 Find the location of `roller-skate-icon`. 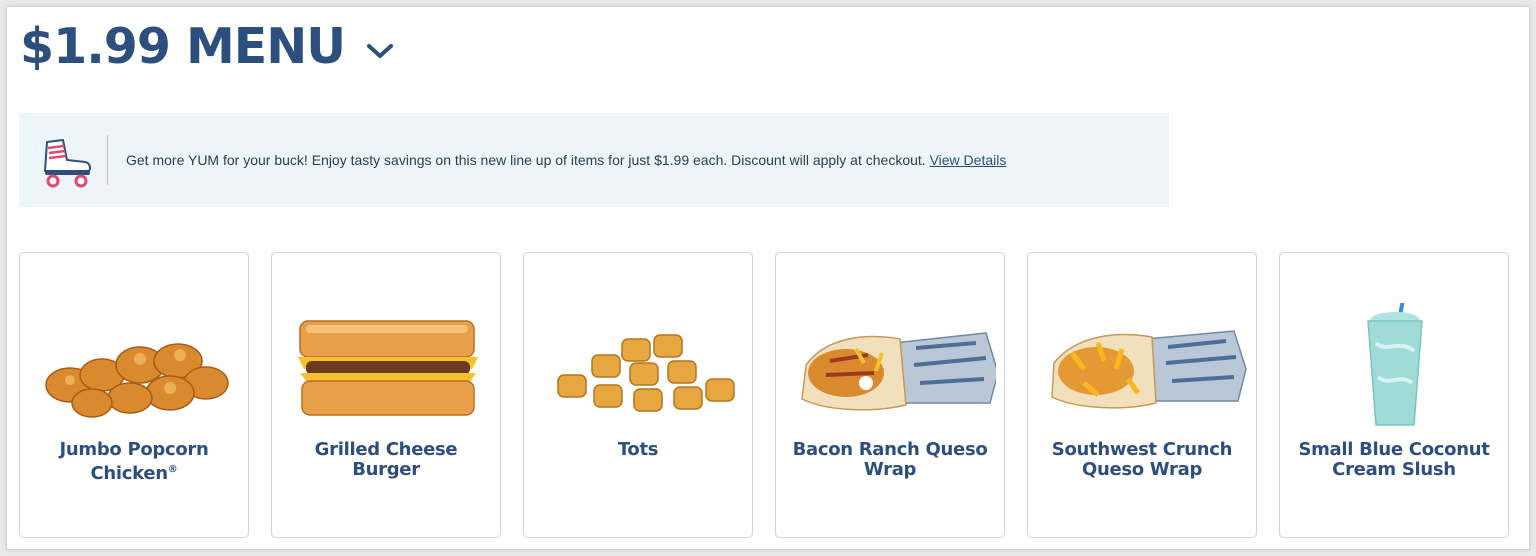

roller-skate-icon is located at coordinates (67, 163).